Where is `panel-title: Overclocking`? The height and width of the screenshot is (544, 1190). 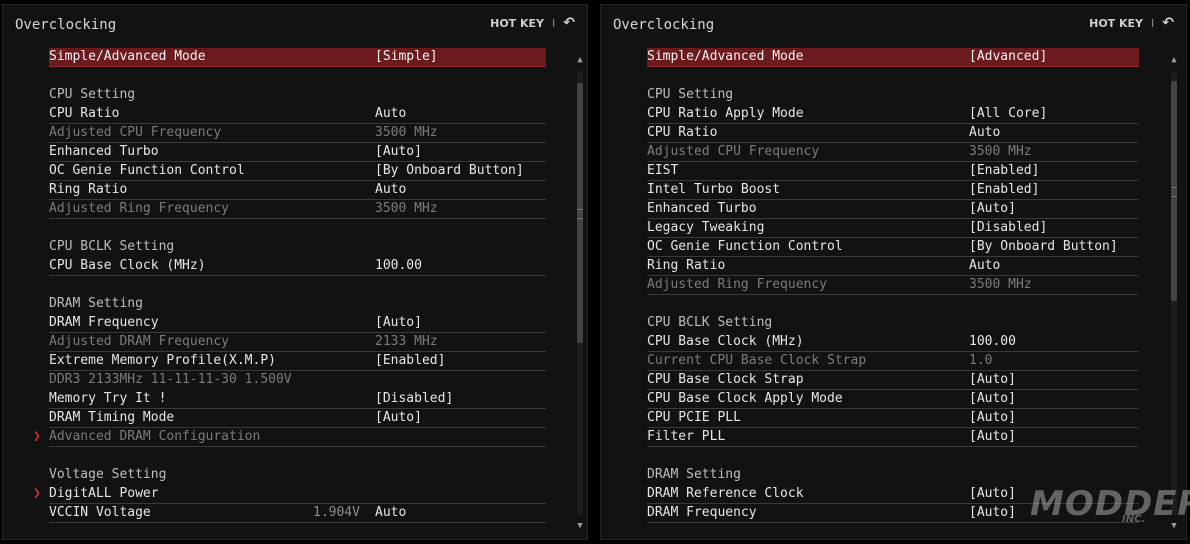 panel-title: Overclocking is located at coordinates (66, 25).